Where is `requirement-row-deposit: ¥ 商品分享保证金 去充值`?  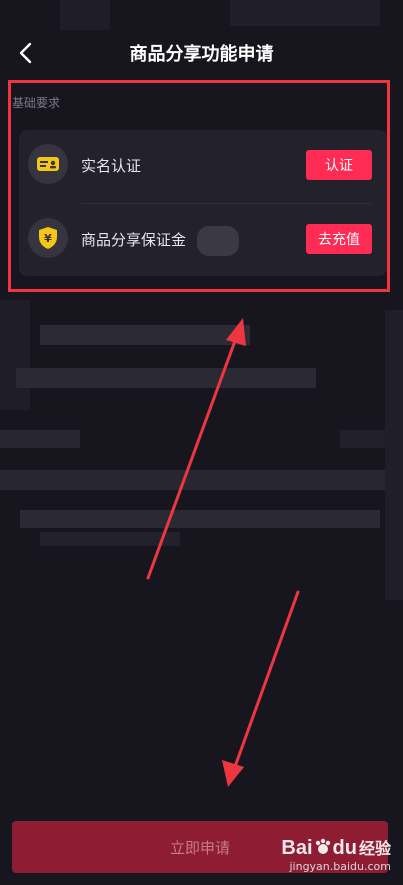
requirement-row-deposit: ¥ 商品分享保证金 去充值 is located at coordinates (203, 240).